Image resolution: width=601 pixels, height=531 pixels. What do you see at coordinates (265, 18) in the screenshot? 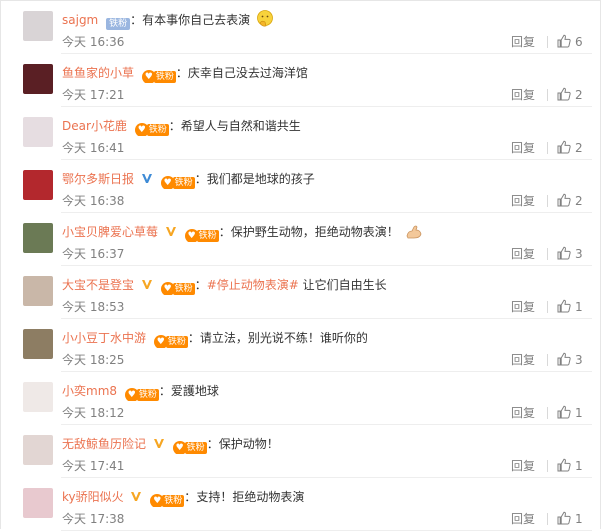
I see `thinking-emoji-icon` at bounding box center [265, 18].